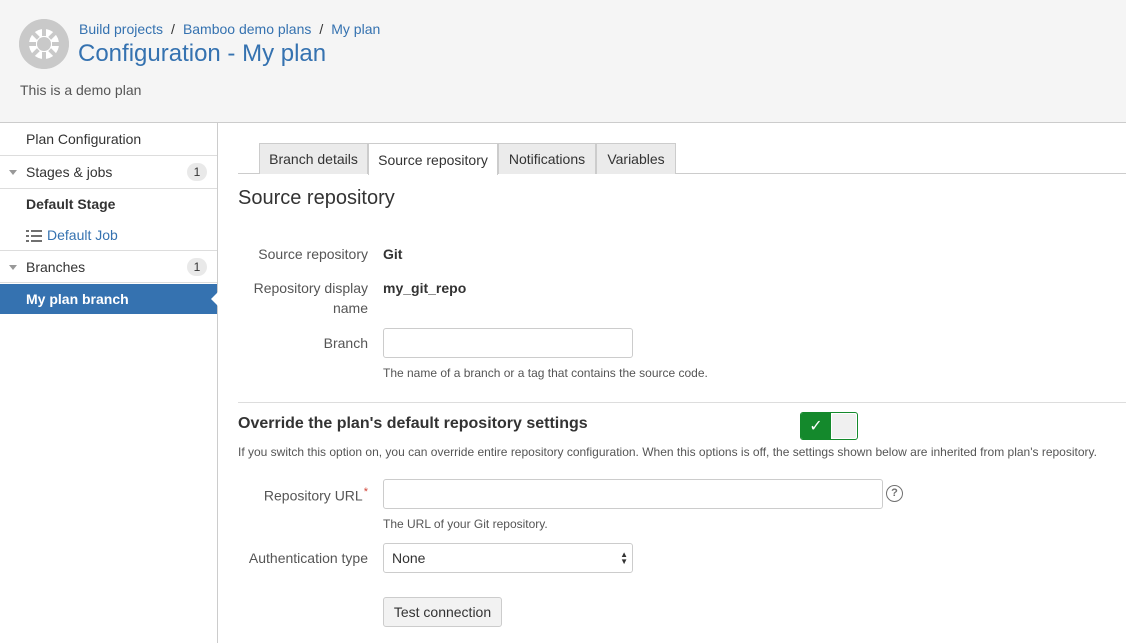 This screenshot has width=1126, height=643. What do you see at coordinates (84, 139) in the screenshot?
I see `sidebar-item-label: Plan Configuration` at bounding box center [84, 139].